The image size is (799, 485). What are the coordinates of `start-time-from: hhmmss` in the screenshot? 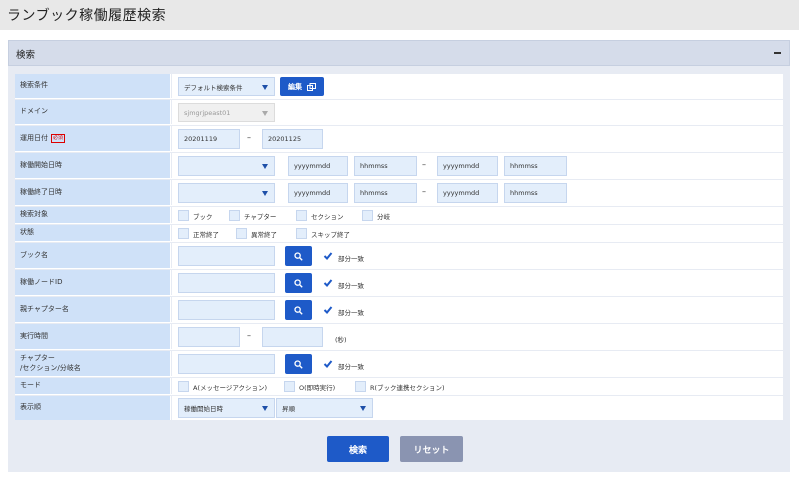 It's located at (385, 166).